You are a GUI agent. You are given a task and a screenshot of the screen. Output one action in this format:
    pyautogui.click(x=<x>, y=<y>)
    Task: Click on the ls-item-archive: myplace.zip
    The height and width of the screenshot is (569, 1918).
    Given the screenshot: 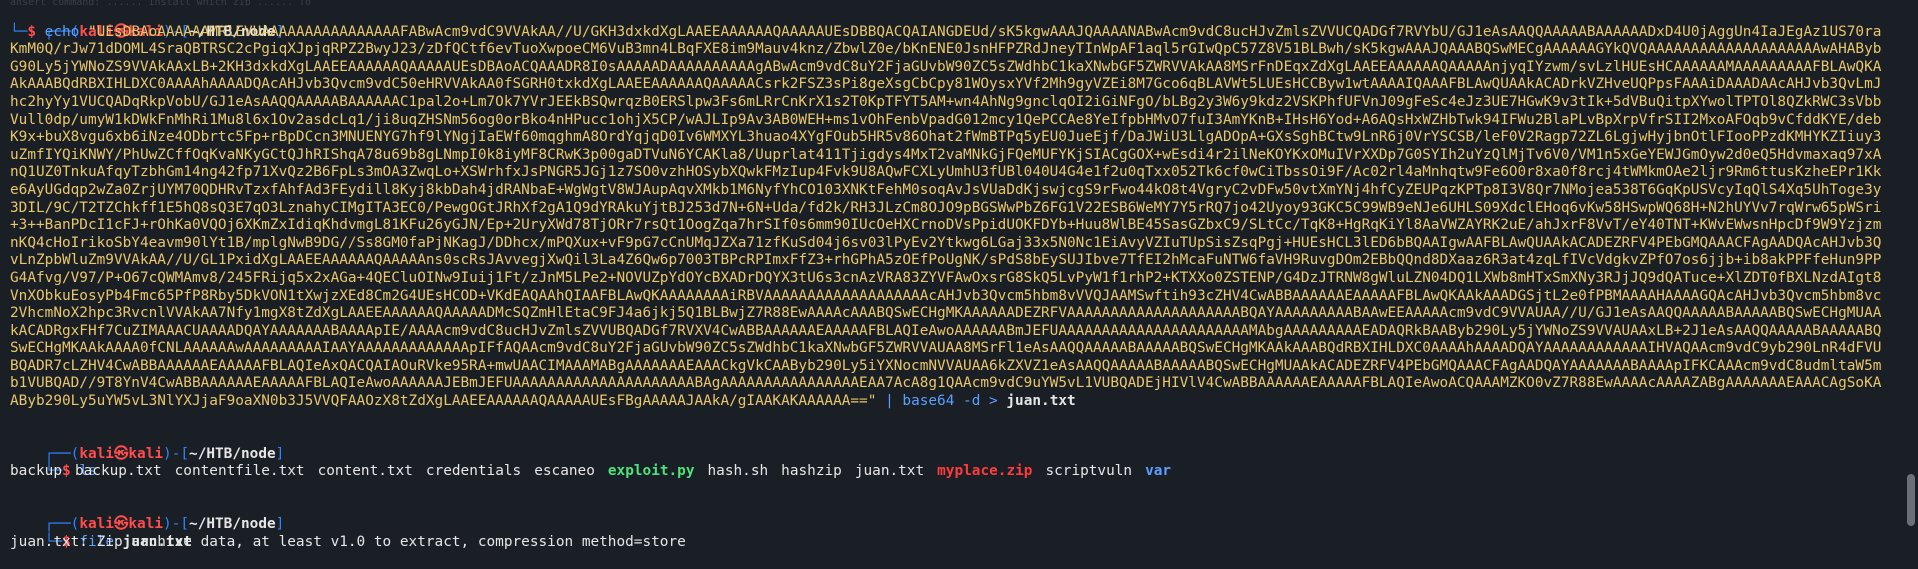 What is the action you would take?
    pyautogui.click(x=985, y=471)
    